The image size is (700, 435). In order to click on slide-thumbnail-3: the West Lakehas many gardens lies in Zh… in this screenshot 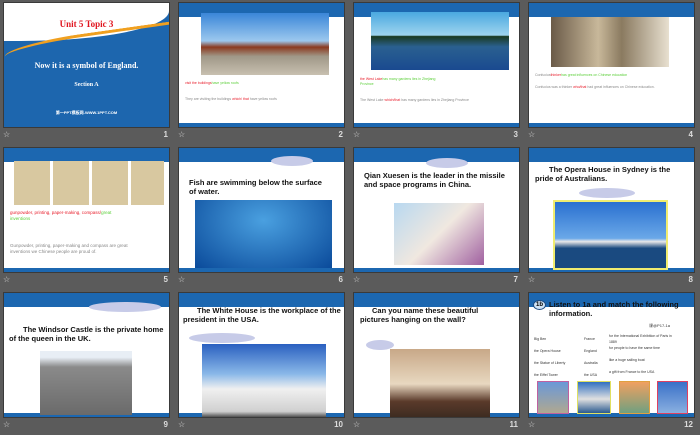, I will do `click(437, 72)`.